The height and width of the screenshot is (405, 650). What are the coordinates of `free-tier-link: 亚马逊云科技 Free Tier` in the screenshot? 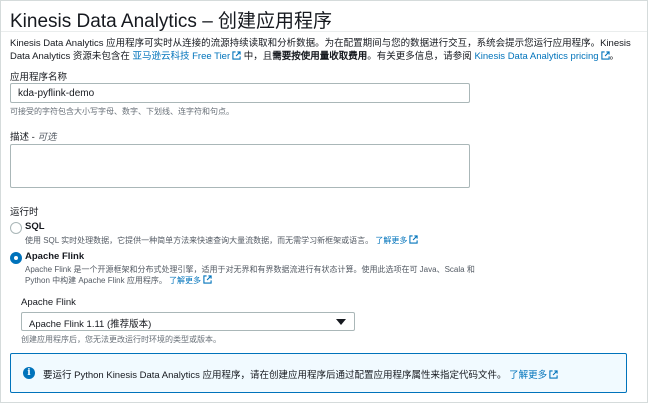 It's located at (186, 56).